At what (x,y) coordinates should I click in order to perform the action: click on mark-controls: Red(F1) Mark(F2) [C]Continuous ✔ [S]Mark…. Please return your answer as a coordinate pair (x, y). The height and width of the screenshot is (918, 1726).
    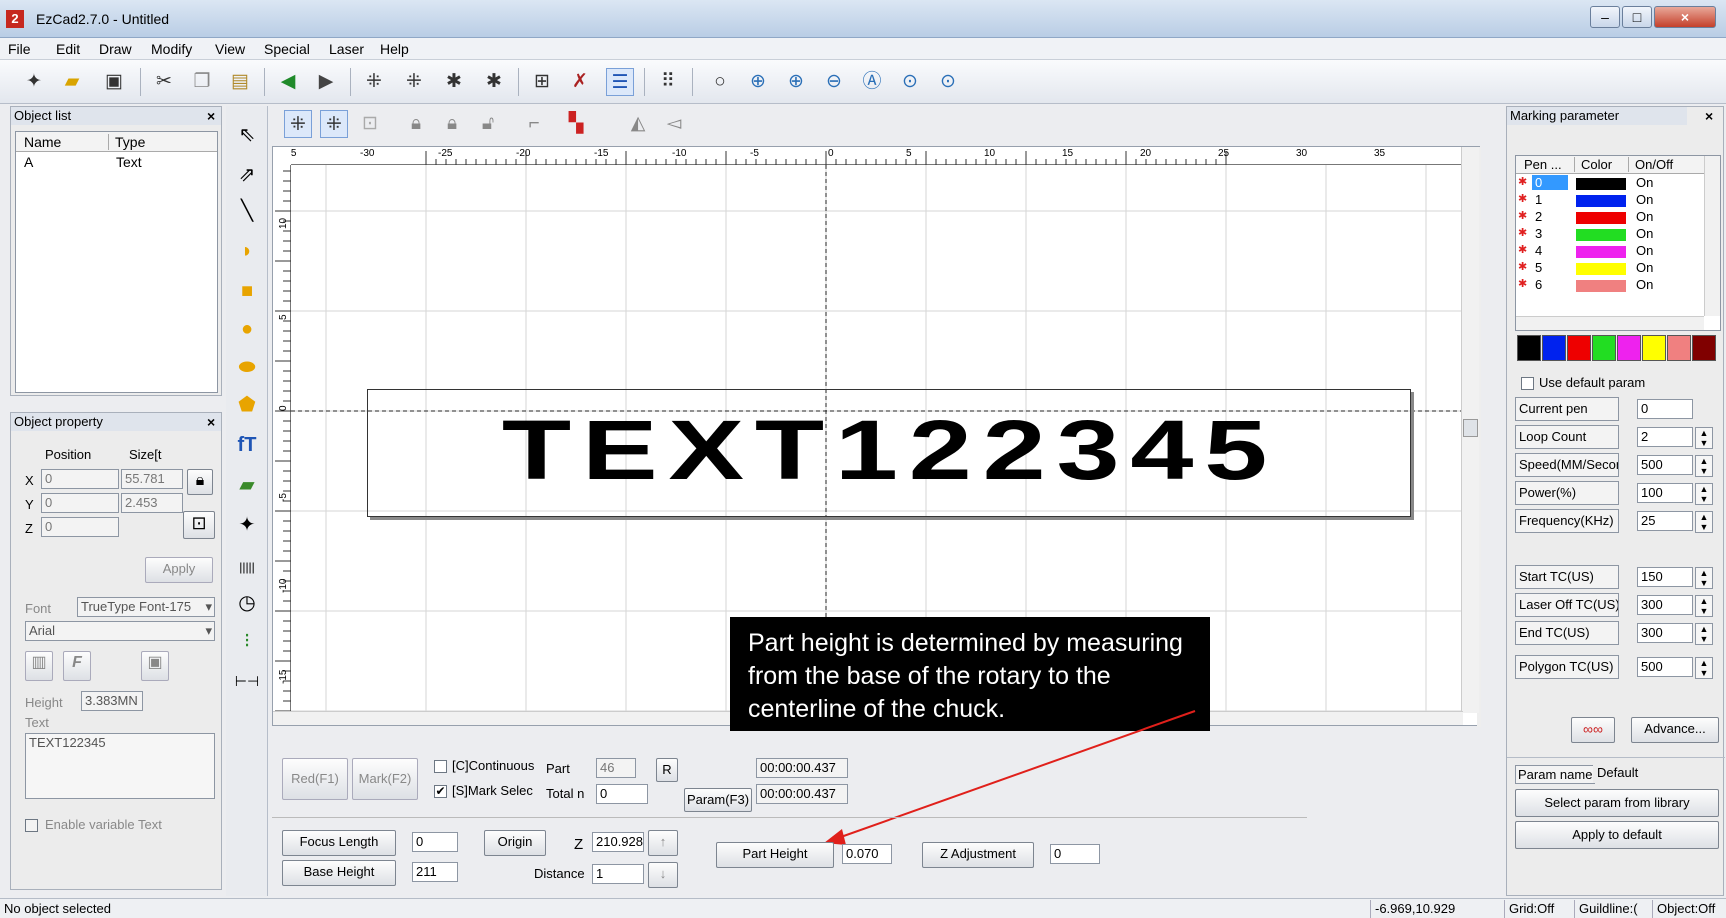
    Looking at the image, I should click on (789, 785).